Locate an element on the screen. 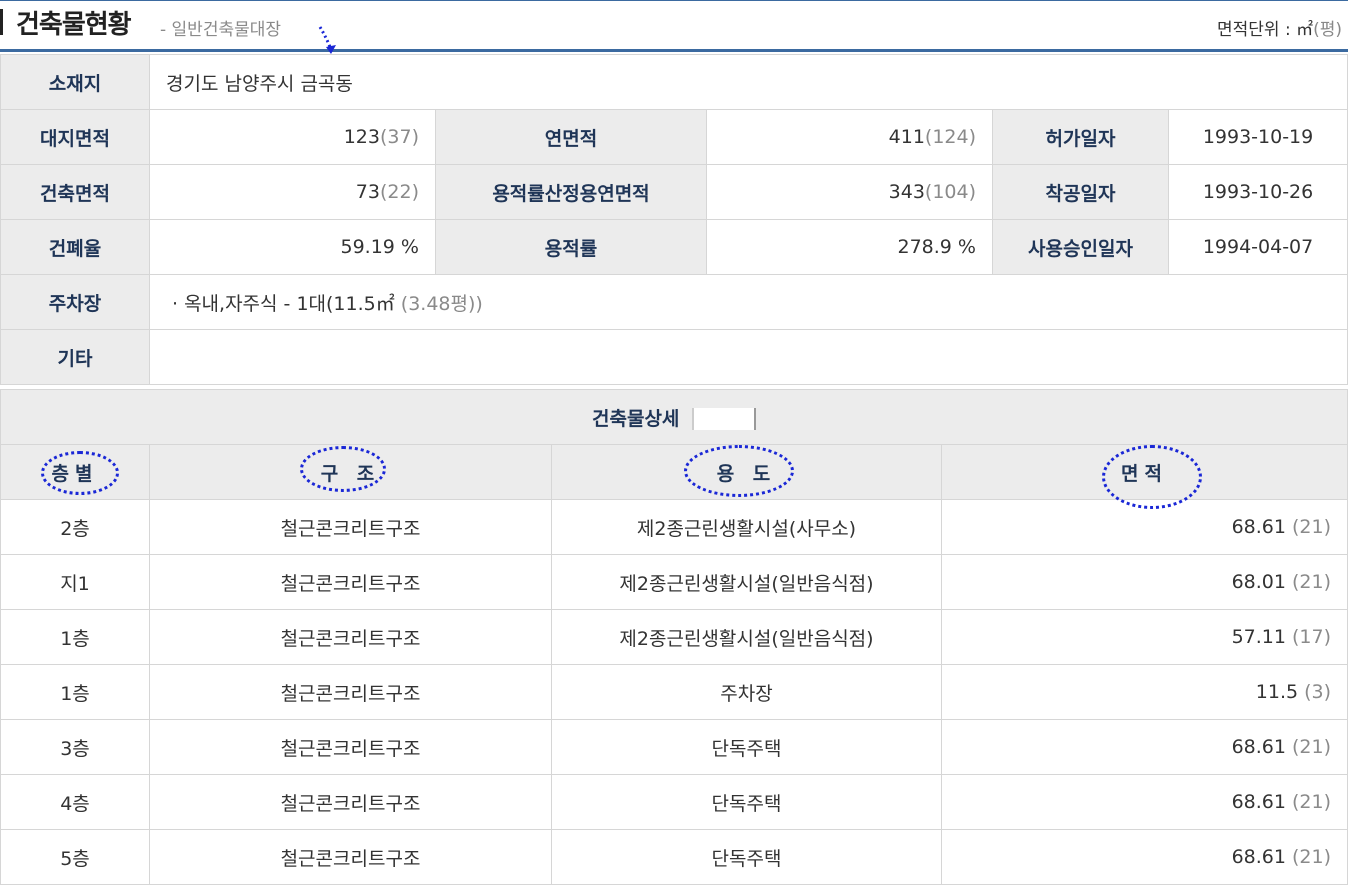  table-row: 3층 철근콘크리트구조 단독주택 68.61 (21) is located at coordinates (674, 747).